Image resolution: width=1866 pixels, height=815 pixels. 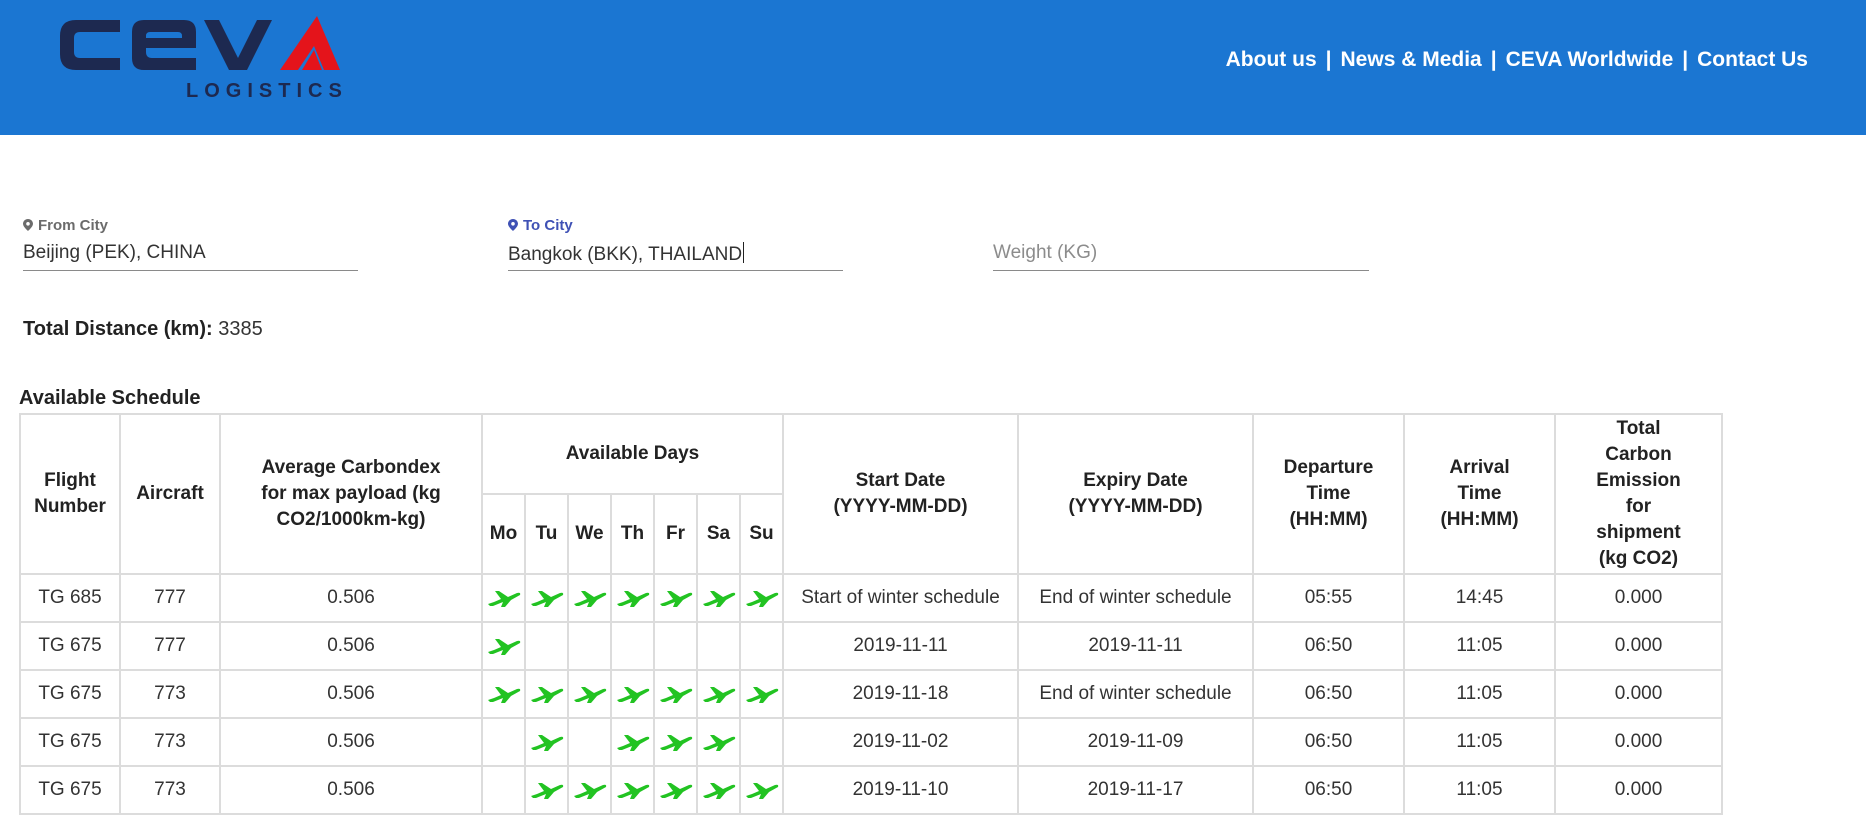 I want to click on nav-ceva-worldwide: CEVA Worldwide, so click(x=1590, y=60).